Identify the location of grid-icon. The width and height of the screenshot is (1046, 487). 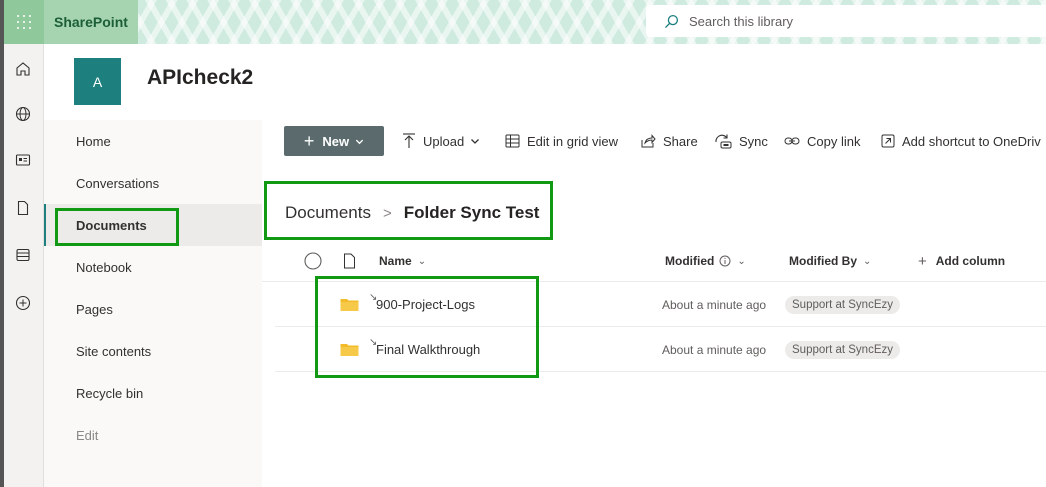
(512, 141).